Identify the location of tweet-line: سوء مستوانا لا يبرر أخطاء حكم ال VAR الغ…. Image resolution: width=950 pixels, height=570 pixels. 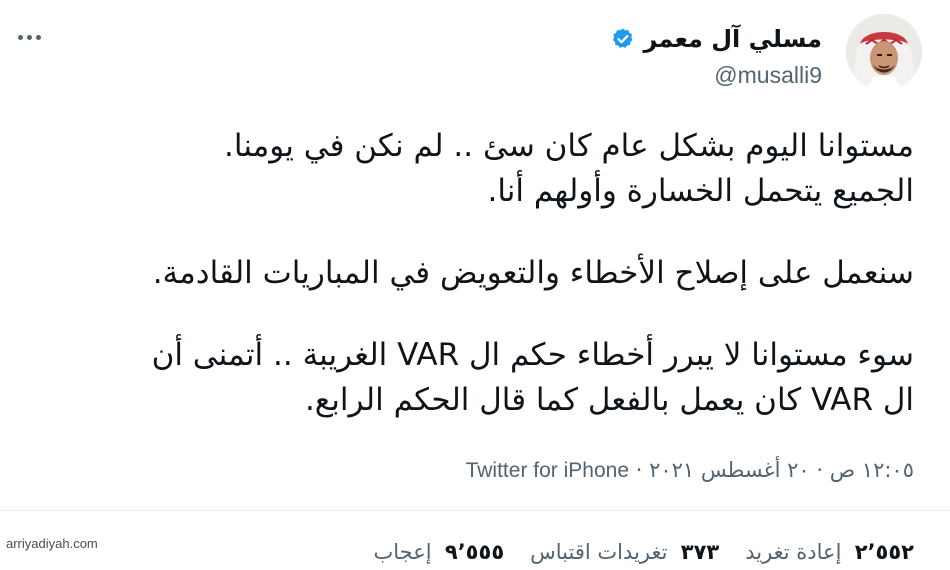
(532, 355).